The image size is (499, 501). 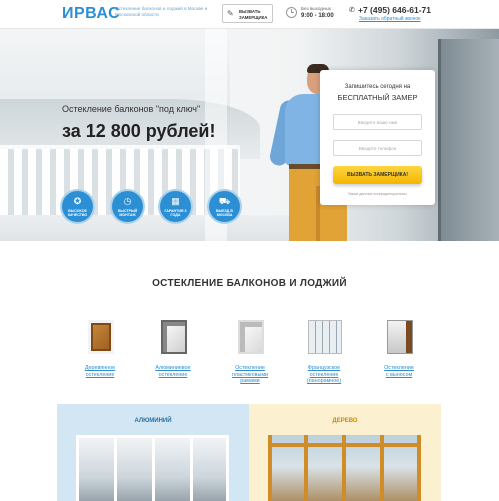 What do you see at coordinates (153, 421) in the screenshot?
I see `panel-aluminium-title: АЛЮМИНИЙ` at bounding box center [153, 421].